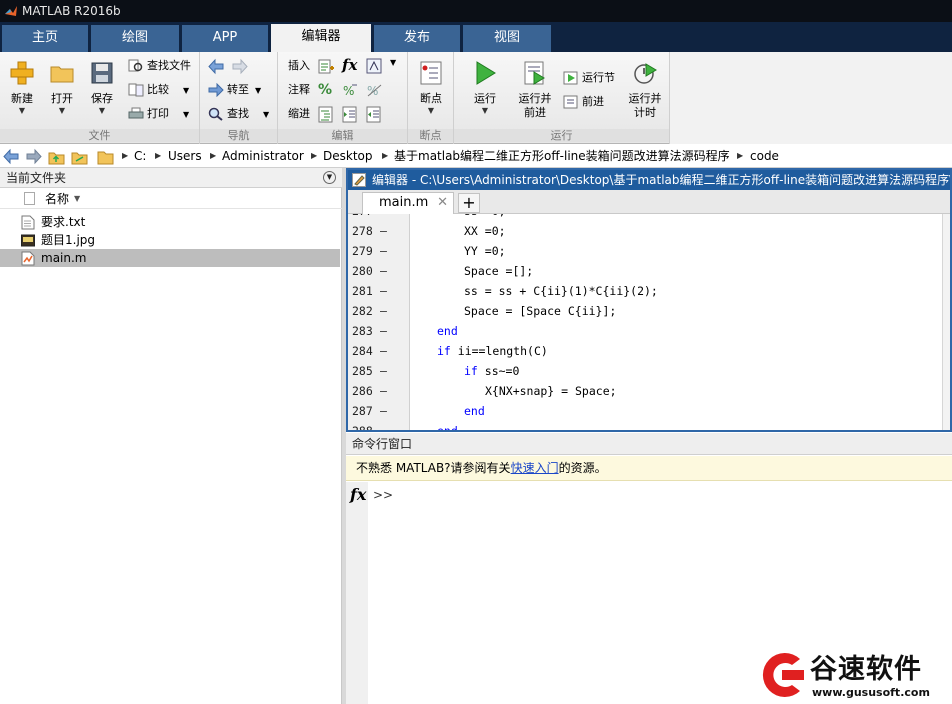 The height and width of the screenshot is (704, 952). I want to click on group-label-navigate: 导航, so click(238, 135).